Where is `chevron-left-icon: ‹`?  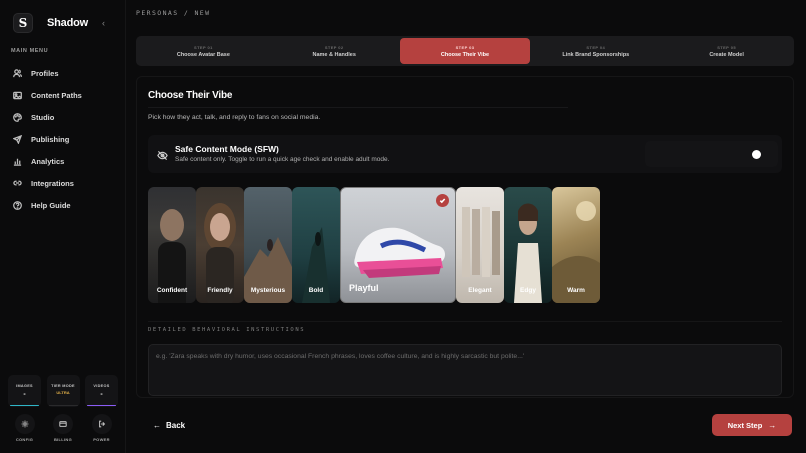
chevron-left-icon: ‹ is located at coordinates (103, 23).